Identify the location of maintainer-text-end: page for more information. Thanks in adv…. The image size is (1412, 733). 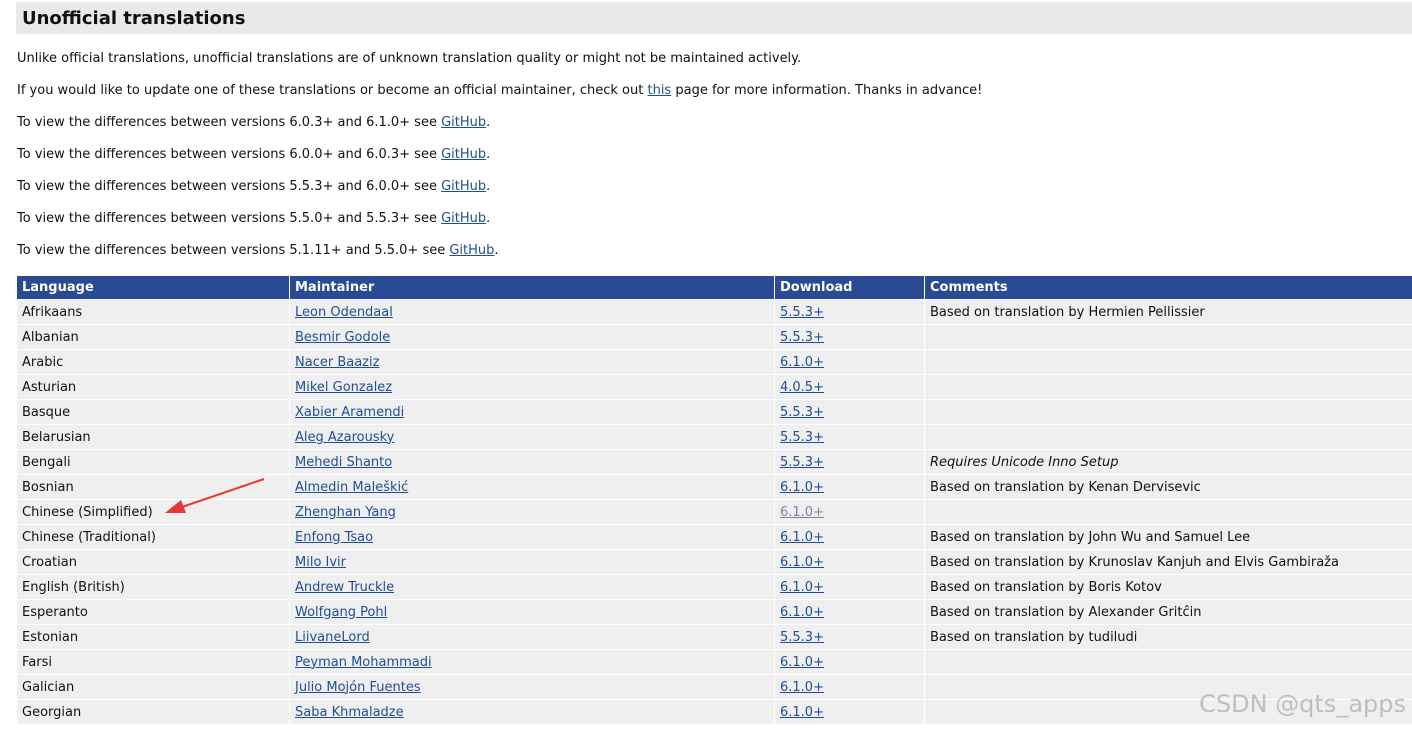
(827, 90).